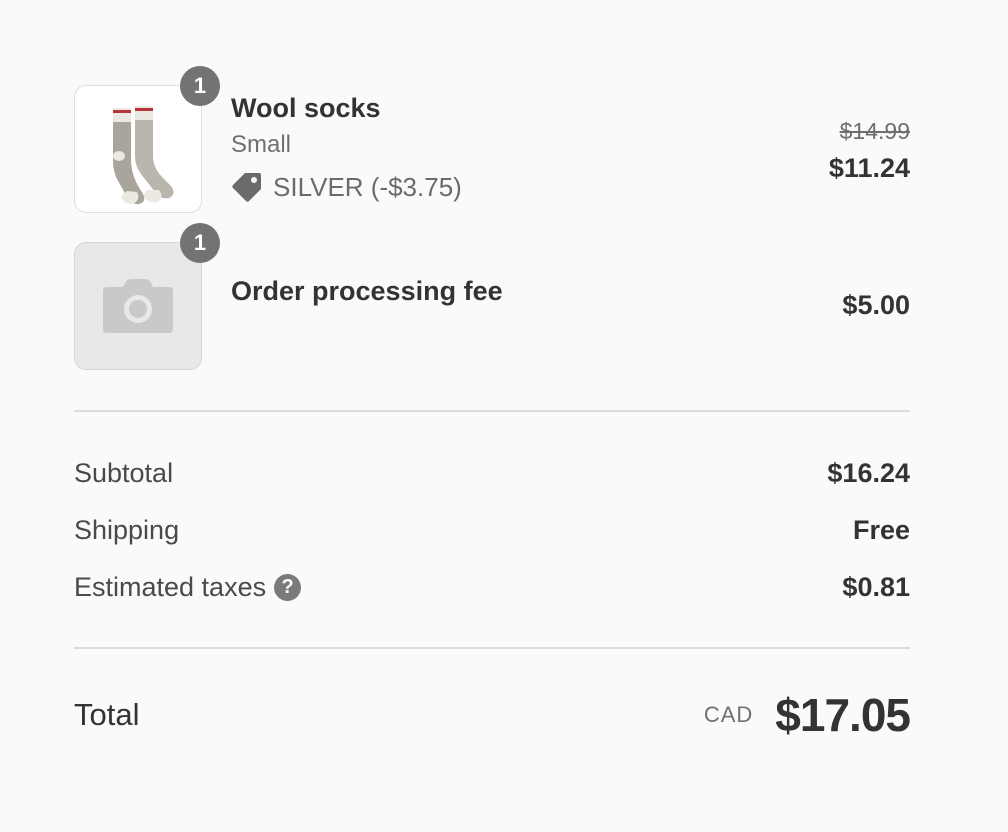  What do you see at coordinates (881, 529) in the screenshot?
I see `shipping-value: Free` at bounding box center [881, 529].